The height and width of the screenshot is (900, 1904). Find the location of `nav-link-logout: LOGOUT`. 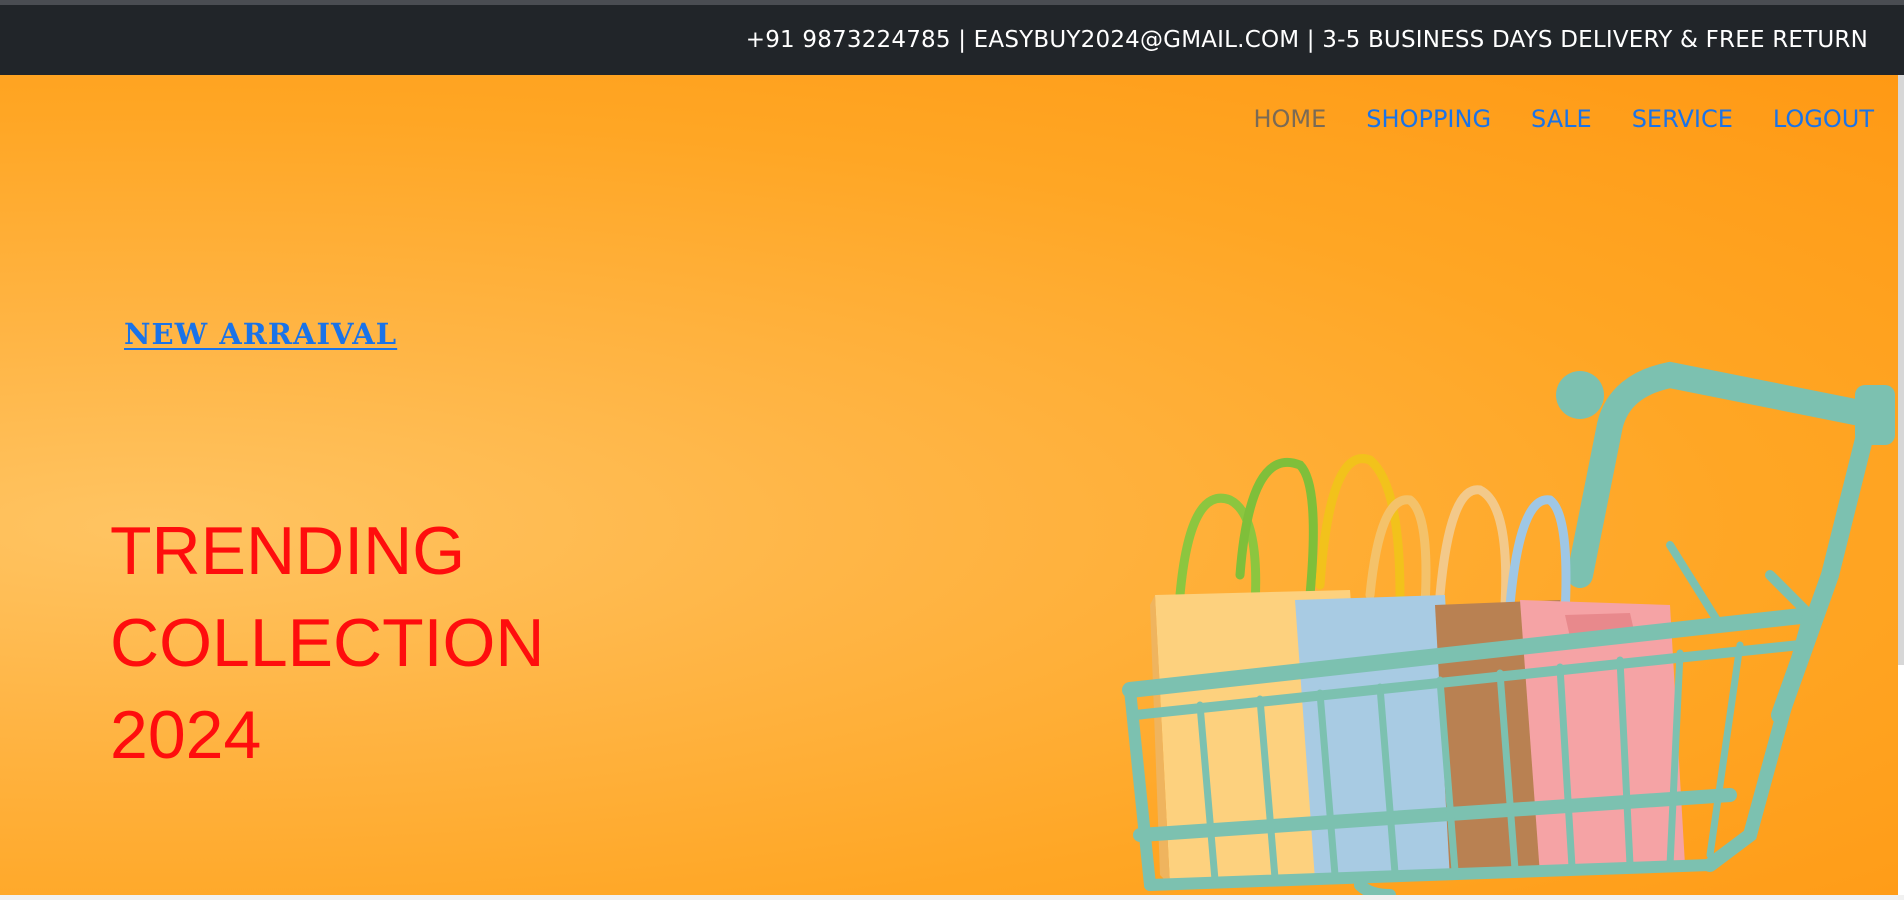

nav-link-logout: LOGOUT is located at coordinates (1823, 119).